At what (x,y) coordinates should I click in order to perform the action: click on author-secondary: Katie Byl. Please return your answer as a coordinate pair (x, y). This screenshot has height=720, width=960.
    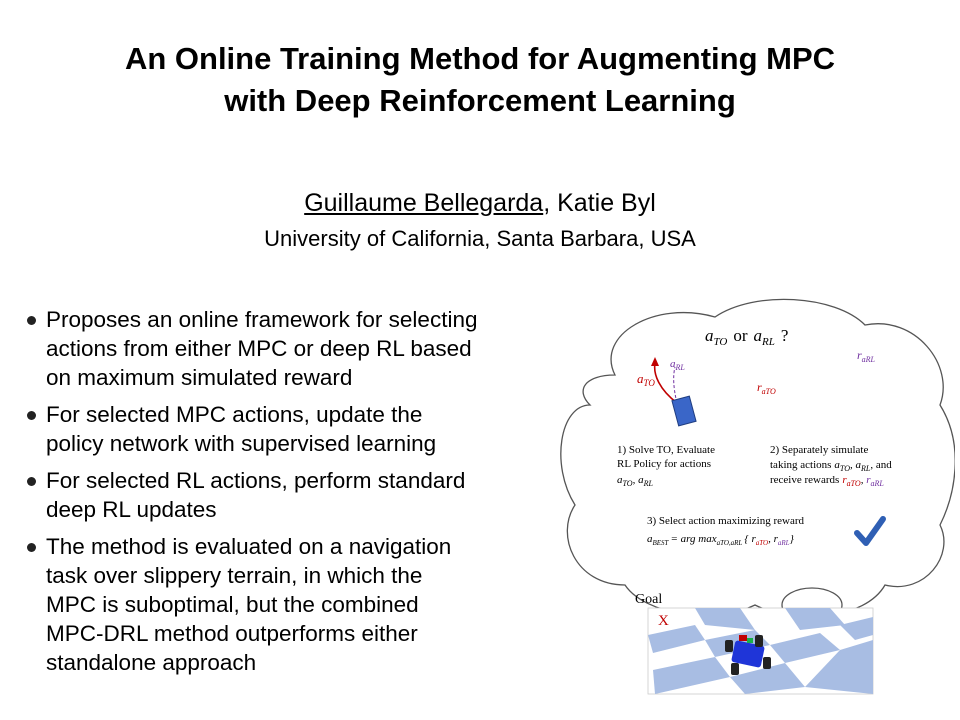
    Looking at the image, I should click on (606, 203).